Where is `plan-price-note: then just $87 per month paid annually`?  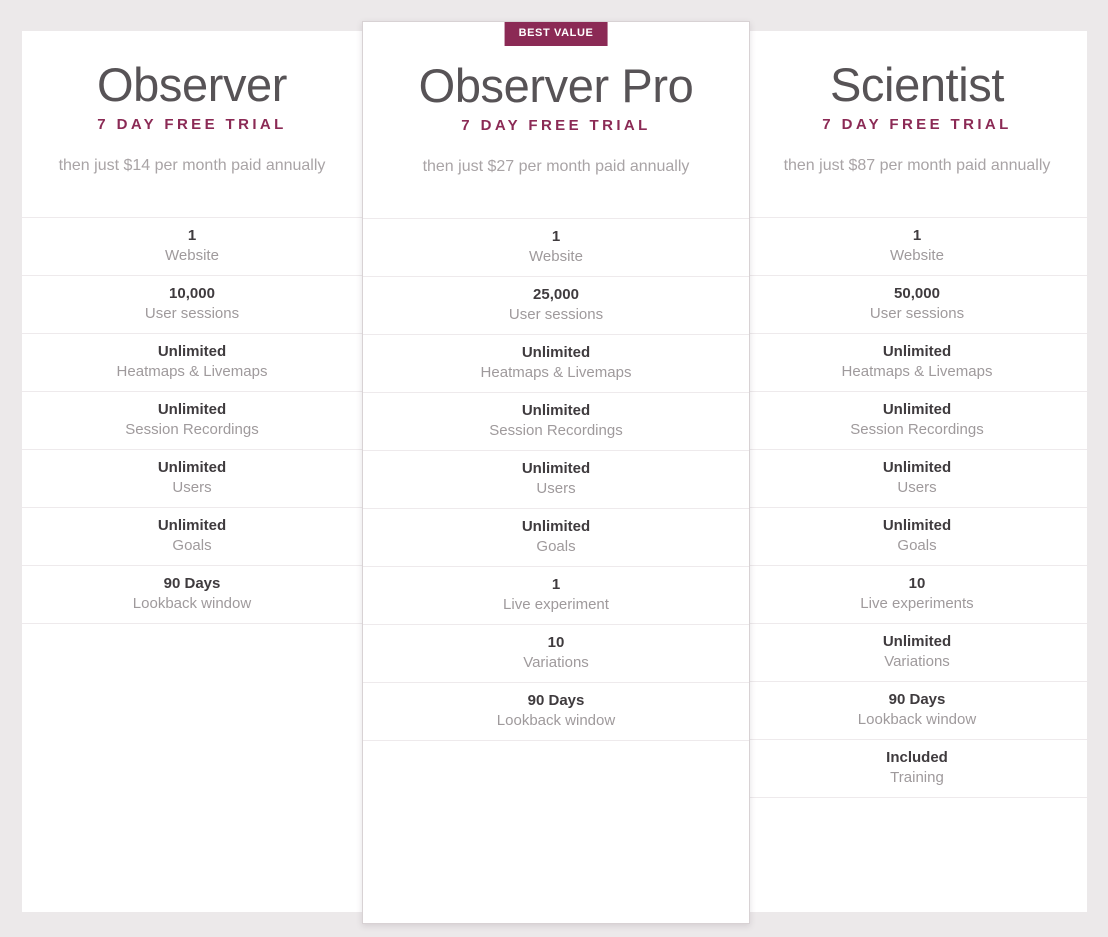
plan-price-note: then just $87 per month paid annually is located at coordinates (917, 166).